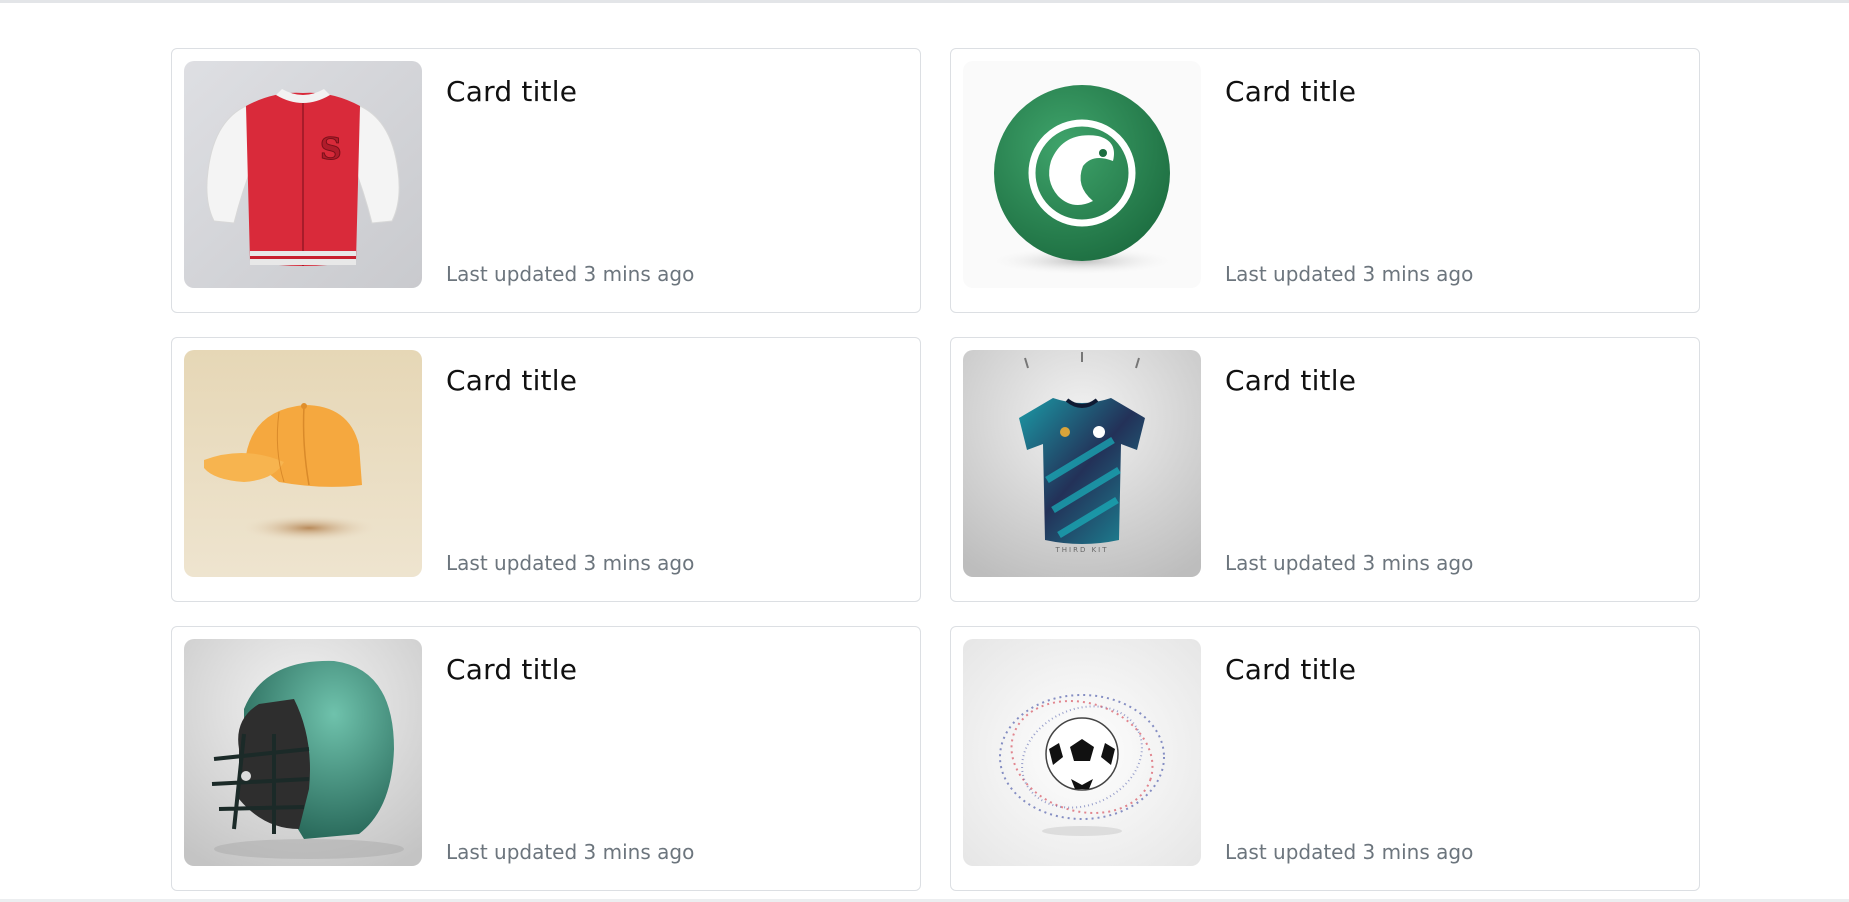 Image resolution: width=1849 pixels, height=902 pixels. I want to click on orange-cap-image, so click(303, 463).